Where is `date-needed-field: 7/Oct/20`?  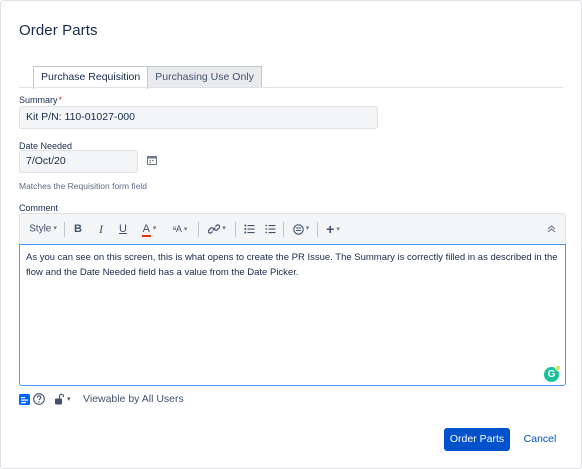
date-needed-field: 7/Oct/20 is located at coordinates (78, 161).